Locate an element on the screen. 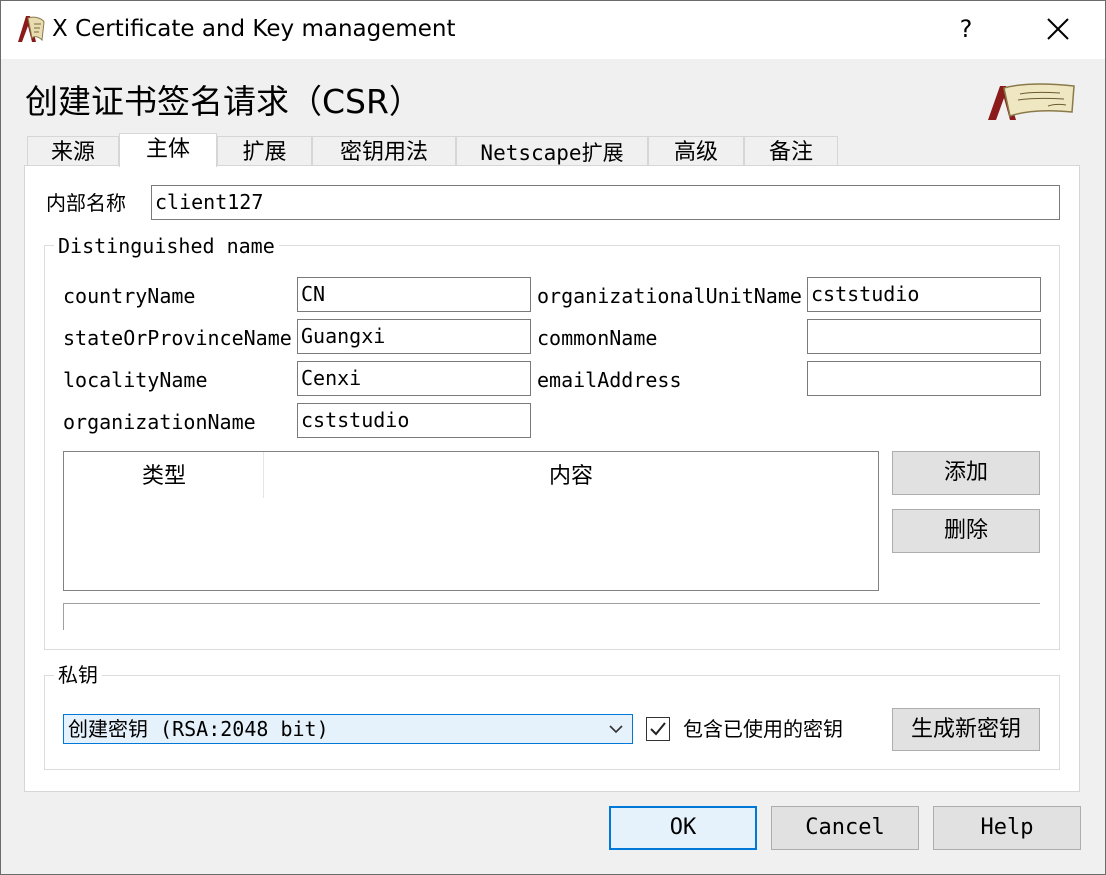 The image size is (1106, 875). private-key-select: 创建密钥 (RSA:2048 bit) is located at coordinates (348, 729).